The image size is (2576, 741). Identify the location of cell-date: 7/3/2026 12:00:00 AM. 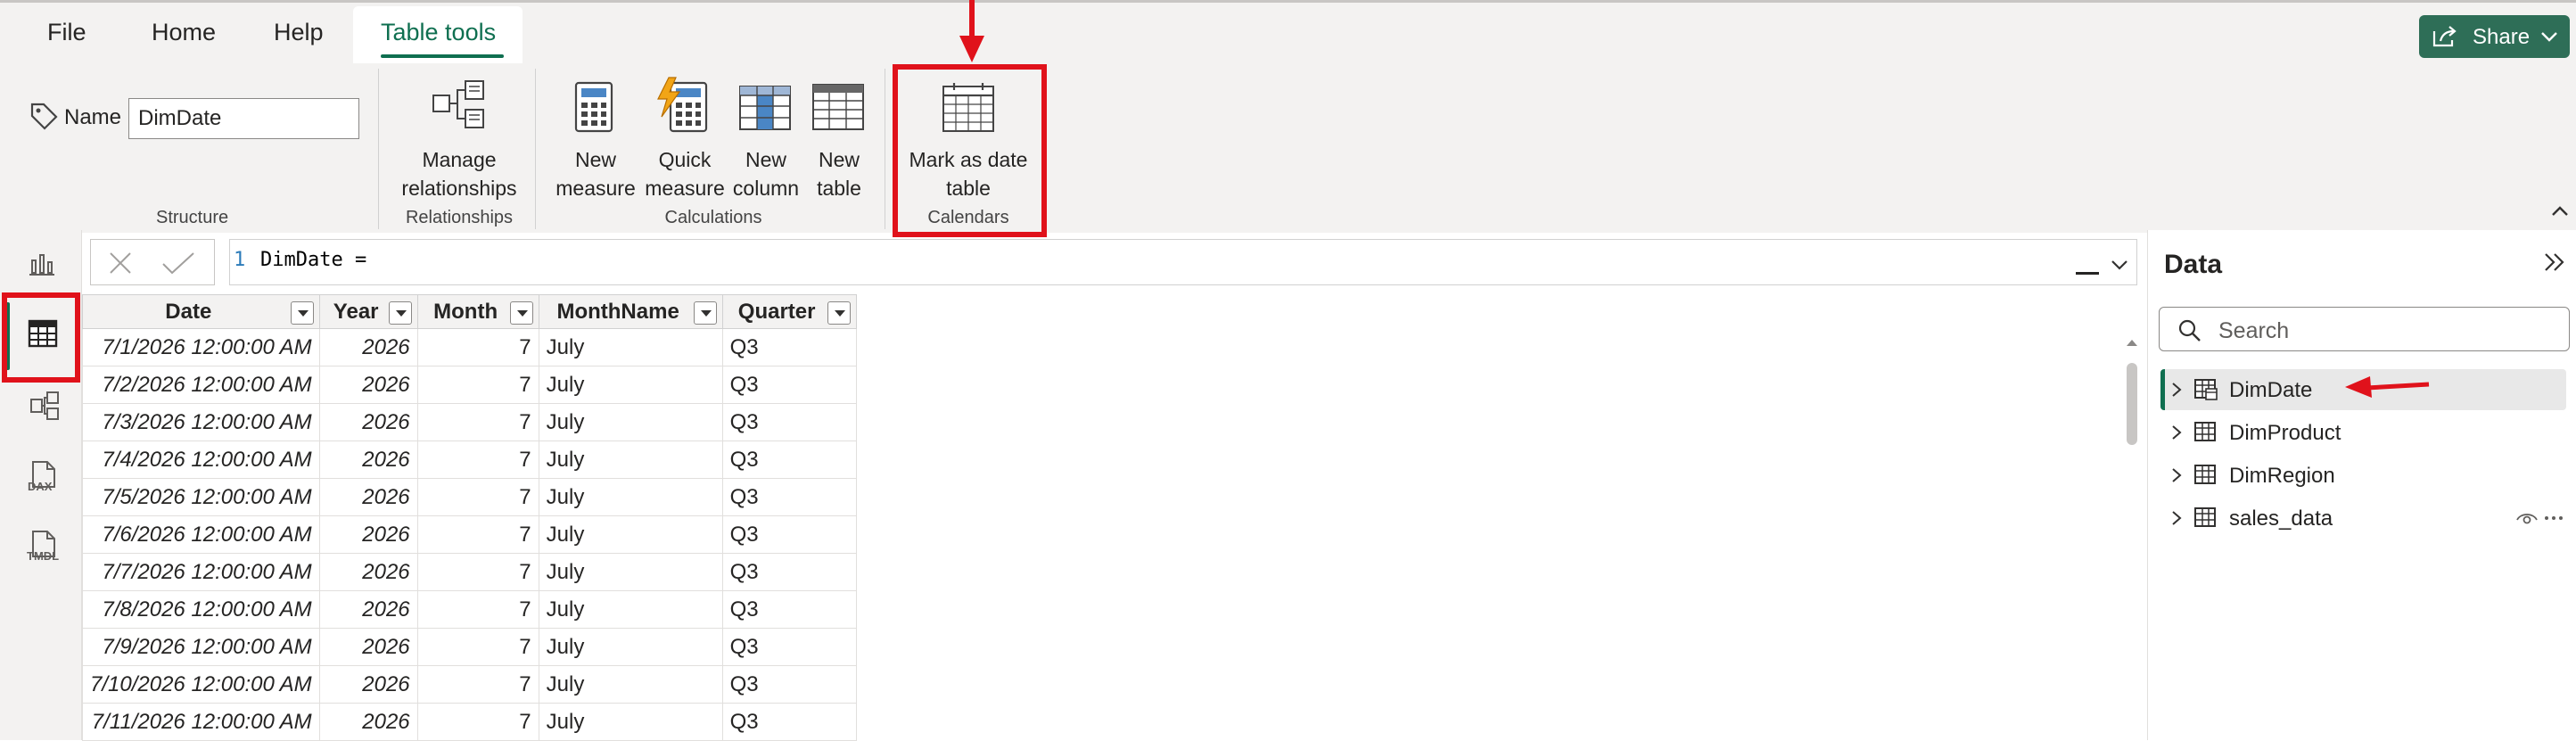
(201, 422).